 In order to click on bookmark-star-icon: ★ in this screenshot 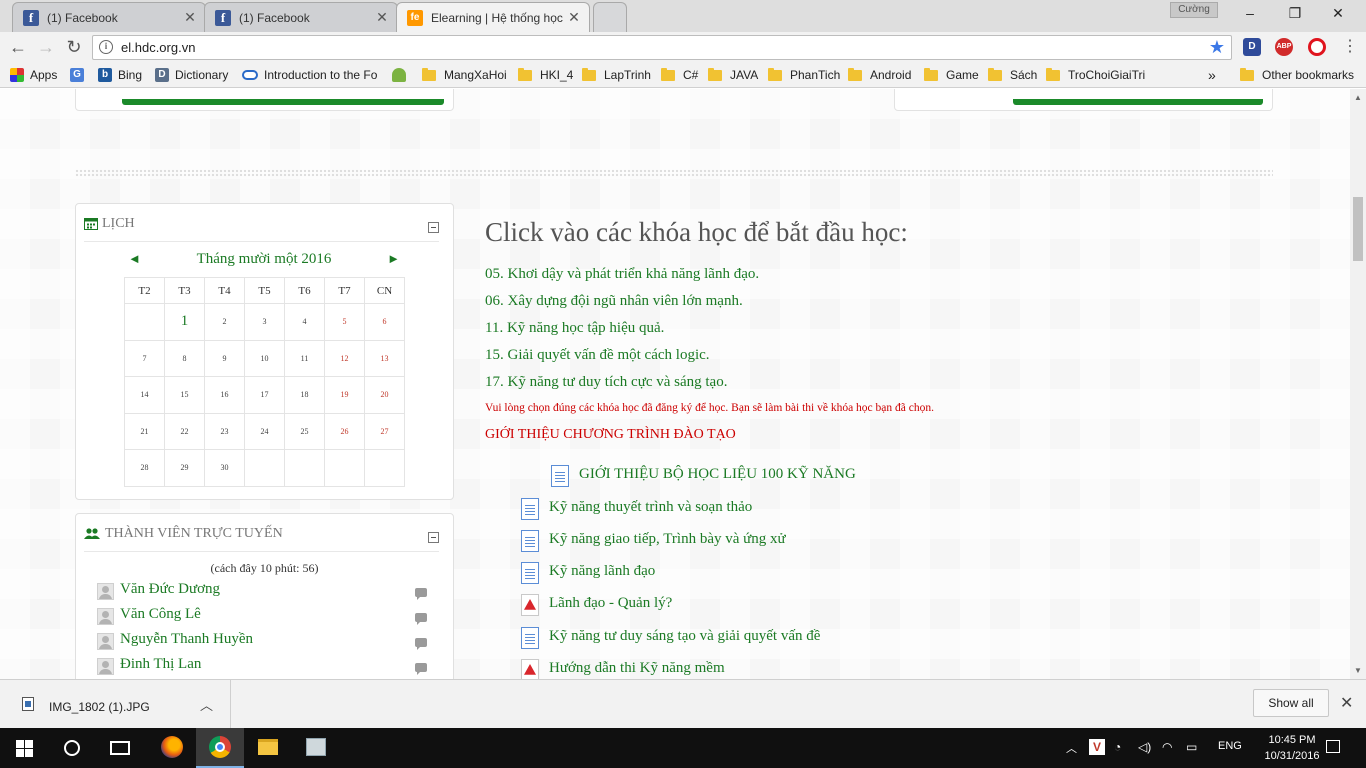, I will do `click(1217, 47)`.